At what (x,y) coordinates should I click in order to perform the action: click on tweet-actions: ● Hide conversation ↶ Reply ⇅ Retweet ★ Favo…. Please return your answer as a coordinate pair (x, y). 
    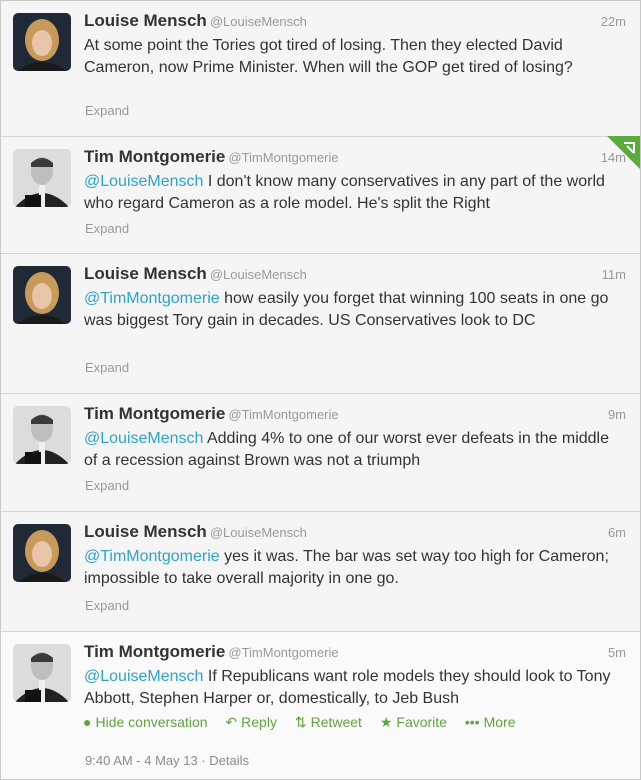
    Looking at the image, I should click on (306, 722).